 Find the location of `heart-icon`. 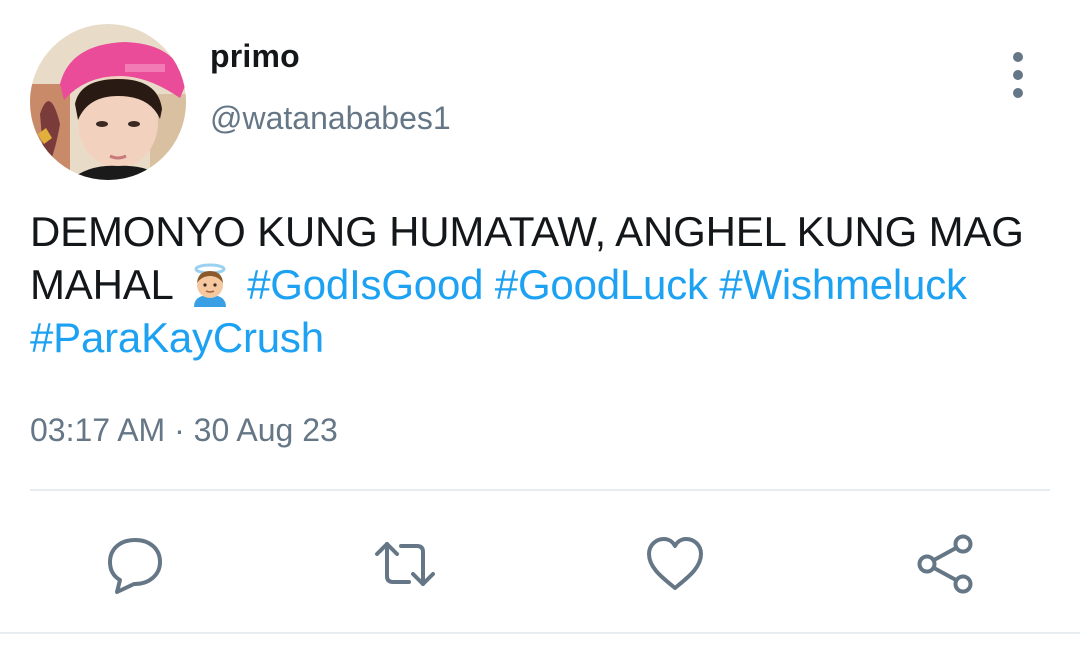

heart-icon is located at coordinates (675, 563).